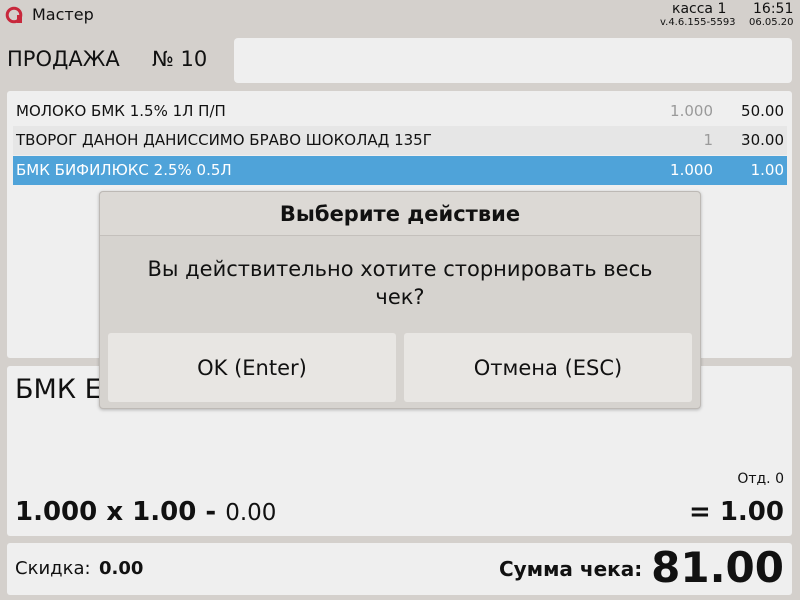 The height and width of the screenshot is (600, 800). I want to click on unit-price-value: 1.00, so click(164, 512).